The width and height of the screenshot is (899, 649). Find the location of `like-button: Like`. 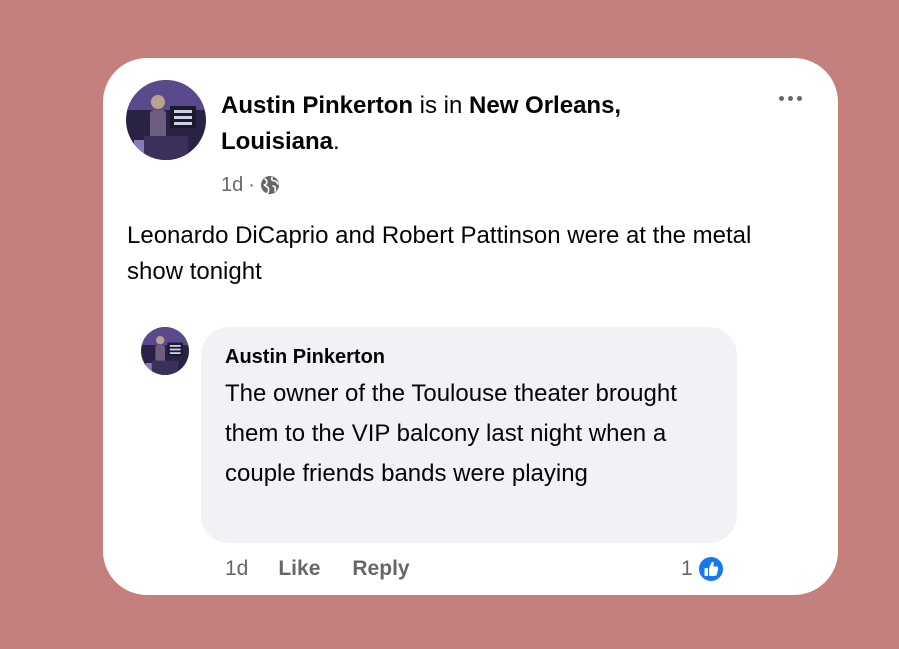

like-button: Like is located at coordinates (299, 569).